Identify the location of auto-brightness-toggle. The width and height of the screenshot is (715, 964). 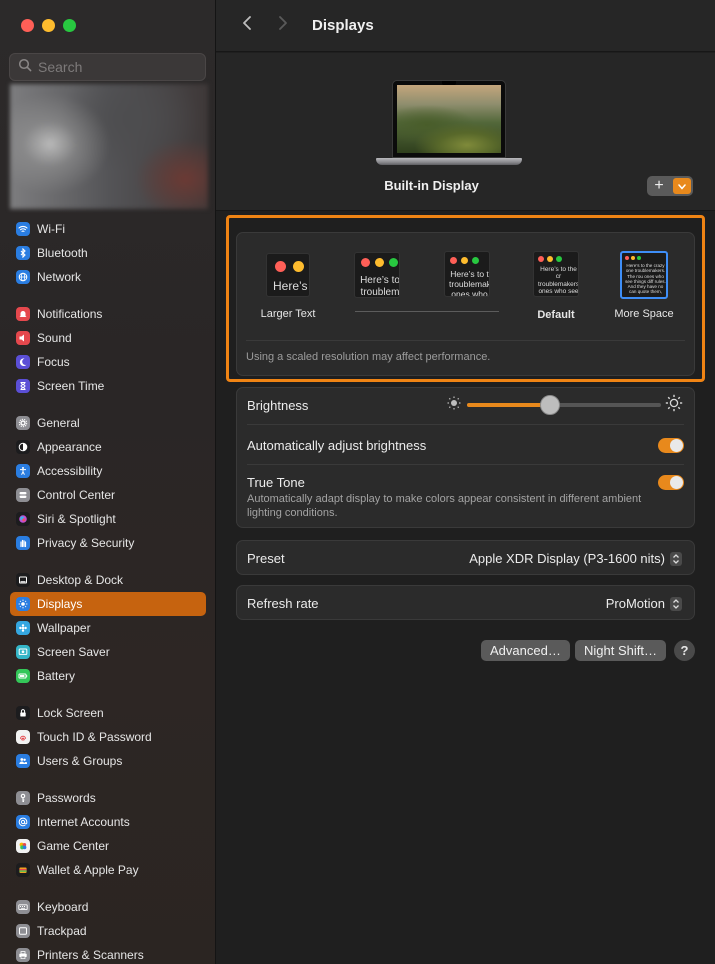
(671, 445).